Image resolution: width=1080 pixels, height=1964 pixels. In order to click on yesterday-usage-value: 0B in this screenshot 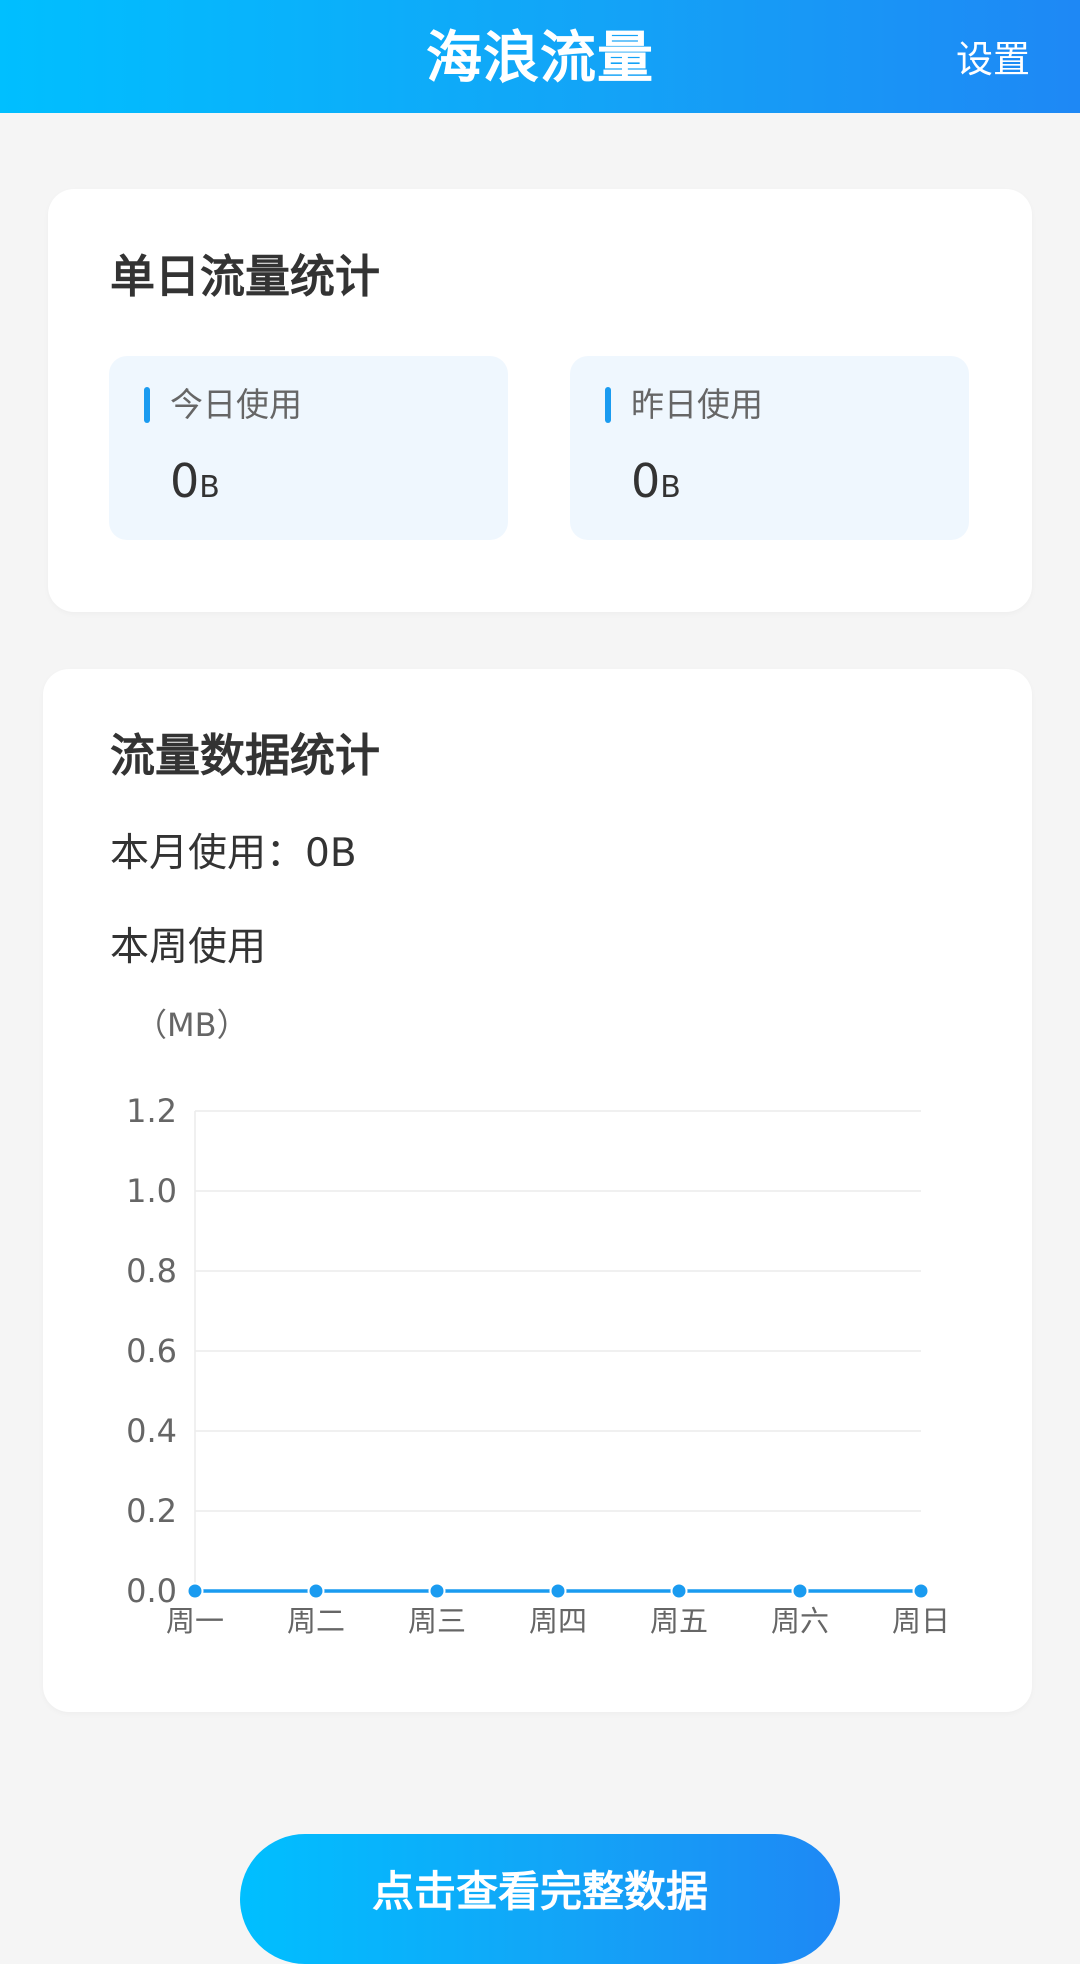, I will do `click(656, 486)`.